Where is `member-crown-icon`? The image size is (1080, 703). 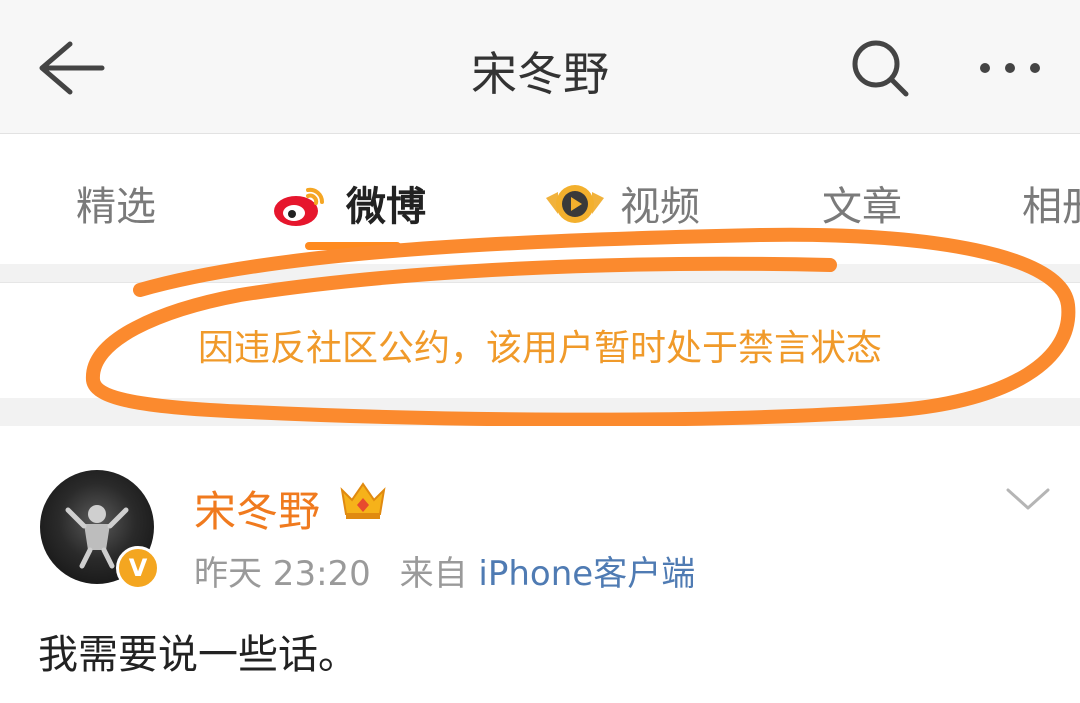
member-crown-icon is located at coordinates (363, 500).